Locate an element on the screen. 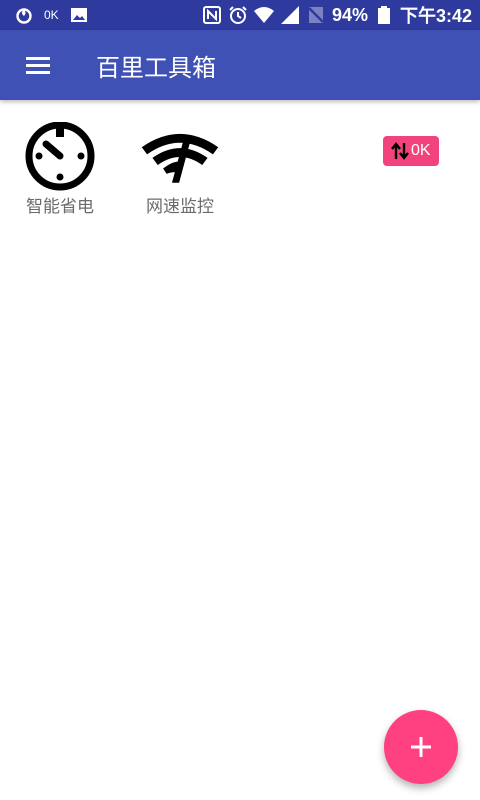 This screenshot has width=480, height=800. image-icon is located at coordinates (79, 15).